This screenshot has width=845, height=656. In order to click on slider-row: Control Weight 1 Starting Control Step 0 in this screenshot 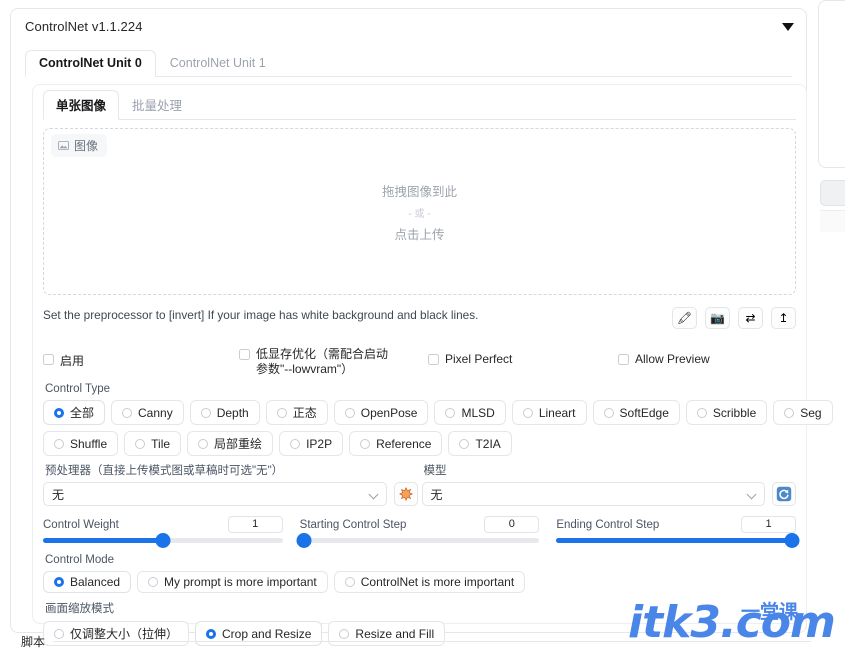, I will do `click(421, 532)`.